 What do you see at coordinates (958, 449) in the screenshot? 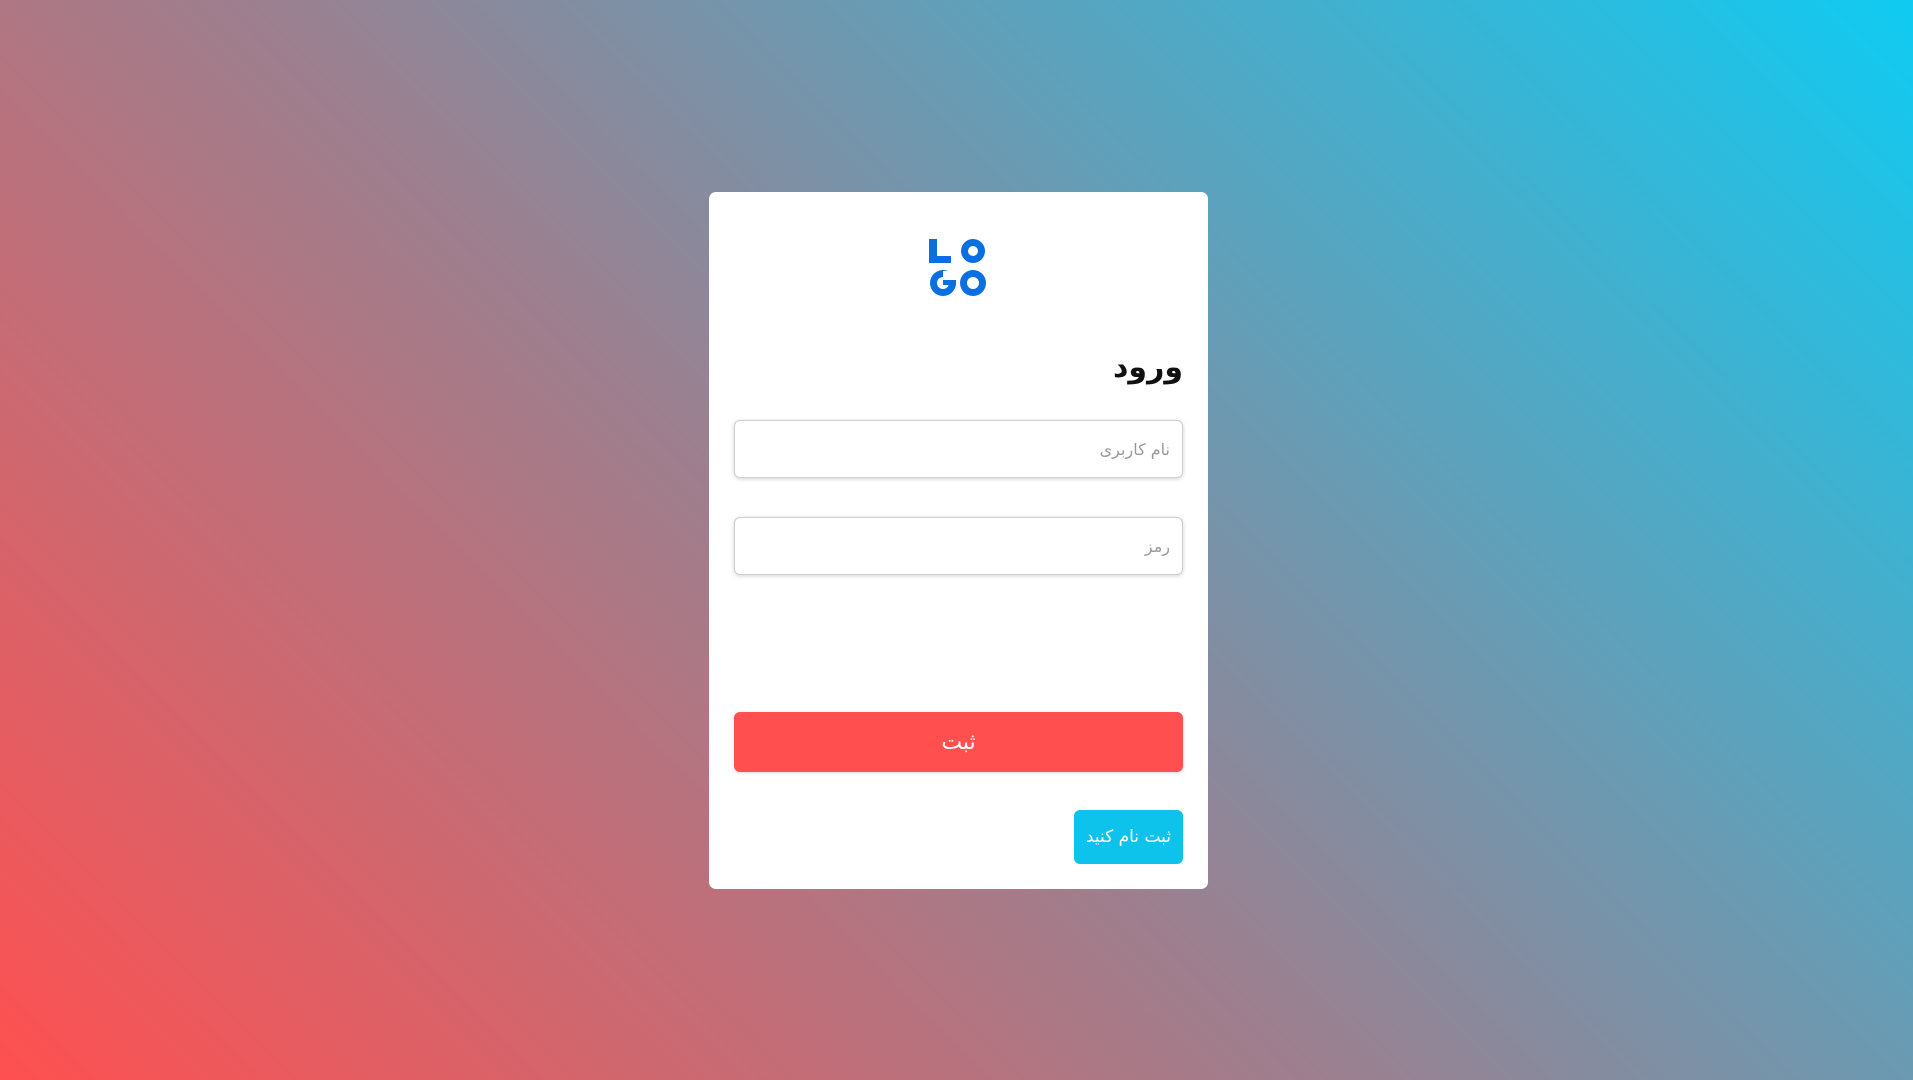
I see `username-input` at bounding box center [958, 449].